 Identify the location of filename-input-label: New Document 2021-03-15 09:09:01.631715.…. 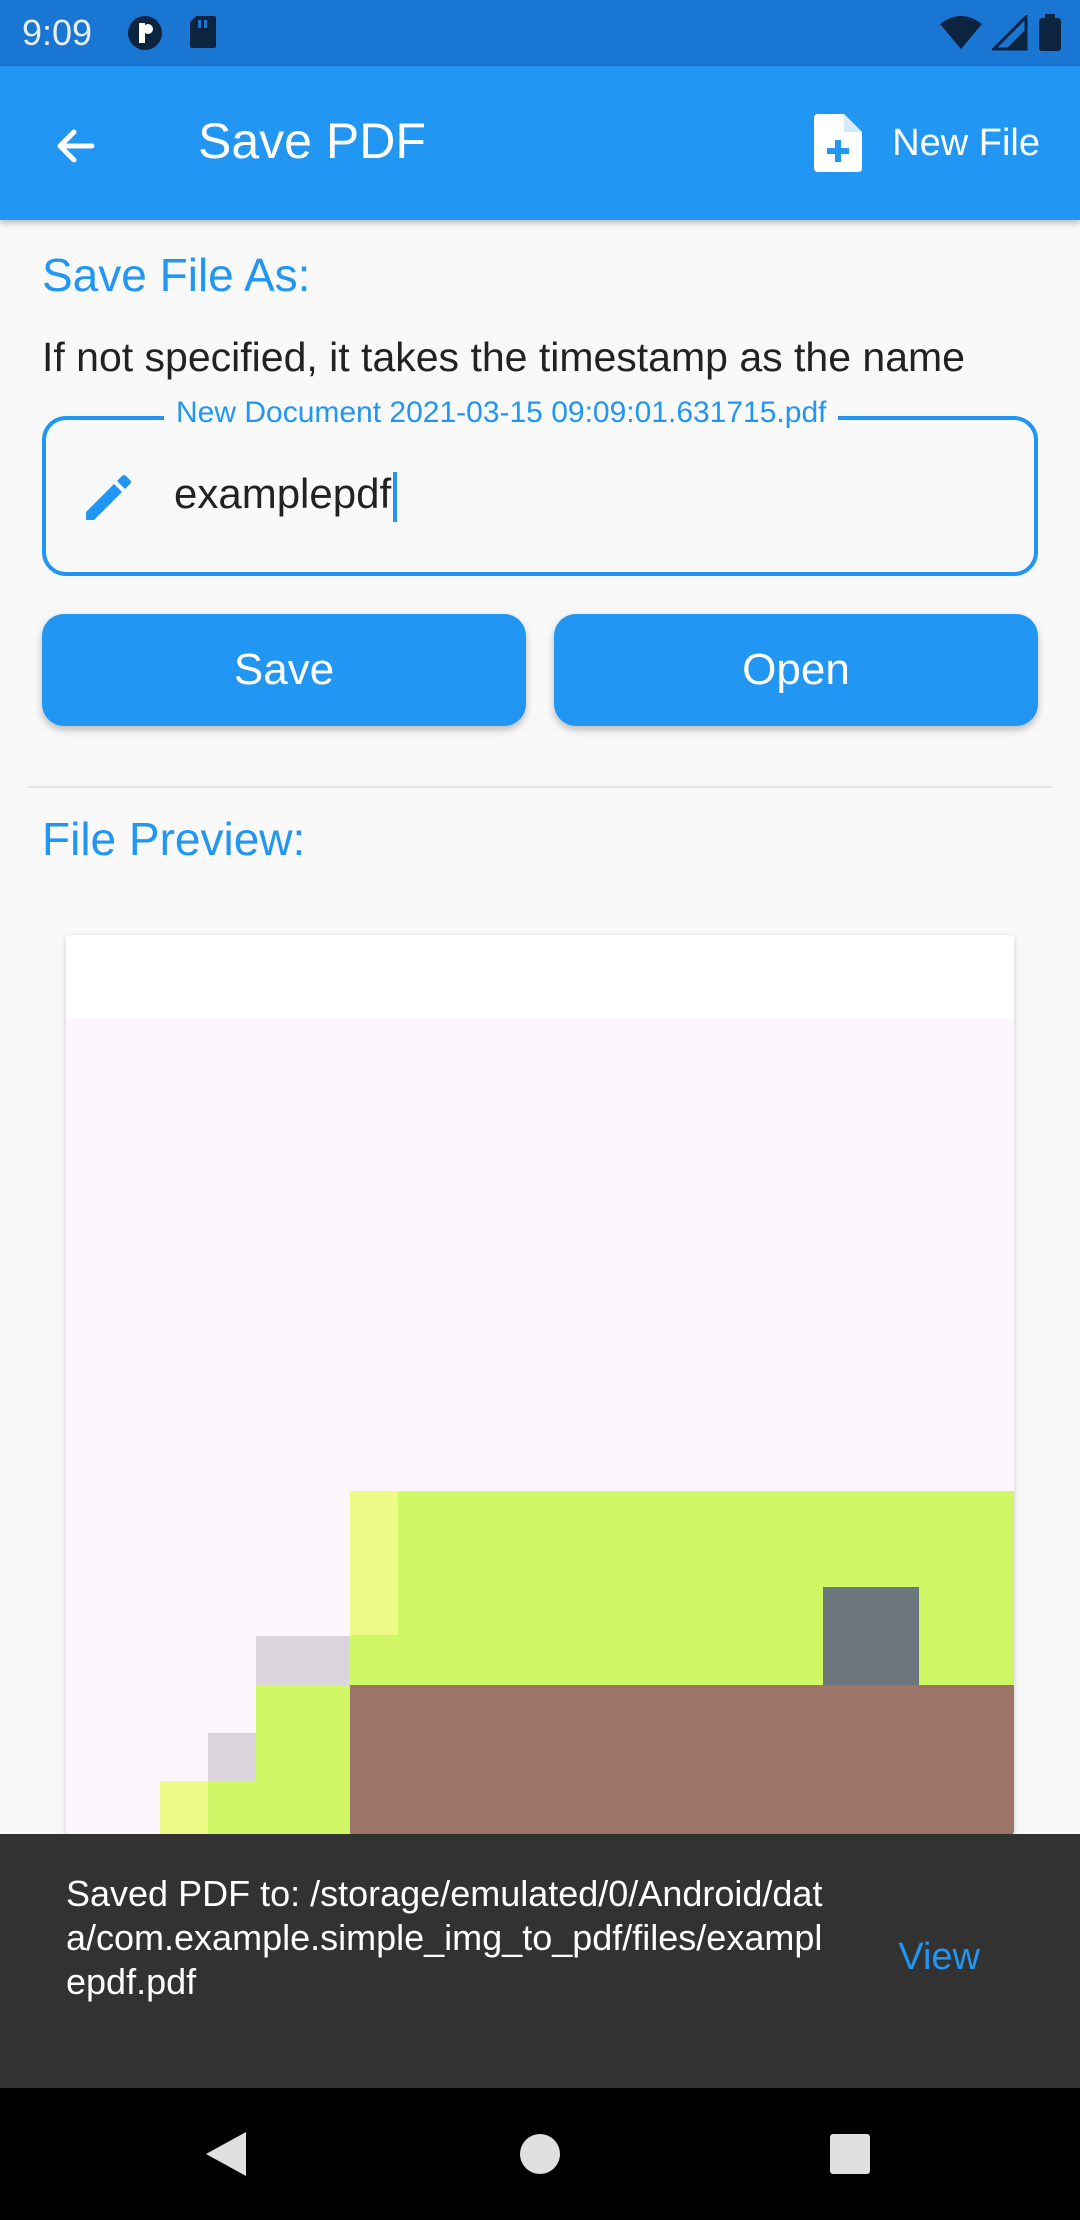
(501, 413).